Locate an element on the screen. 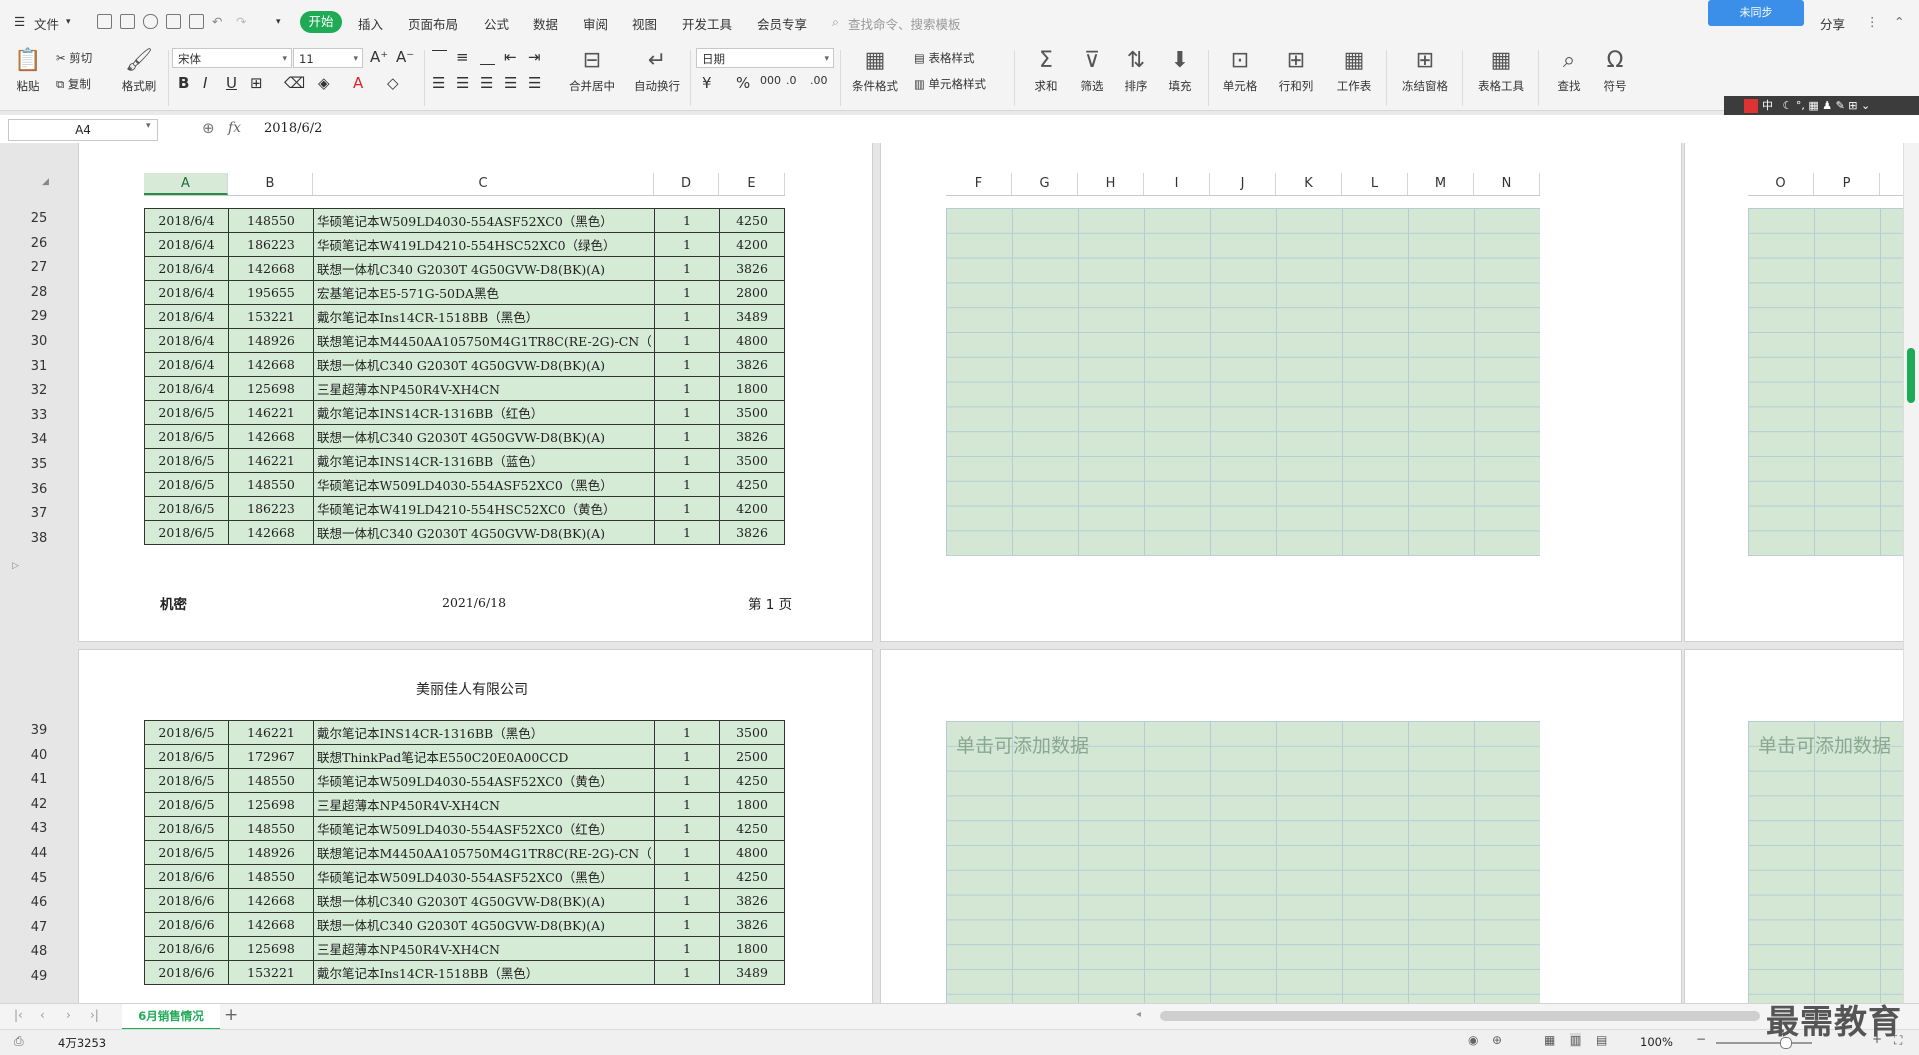 Image resolution: width=1919 pixels, height=1055 pixels. product-name-cell: 联想笔记本M4450AA105750M4G1TR8C(RE-2G)-CN（ is located at coordinates (484, 852).